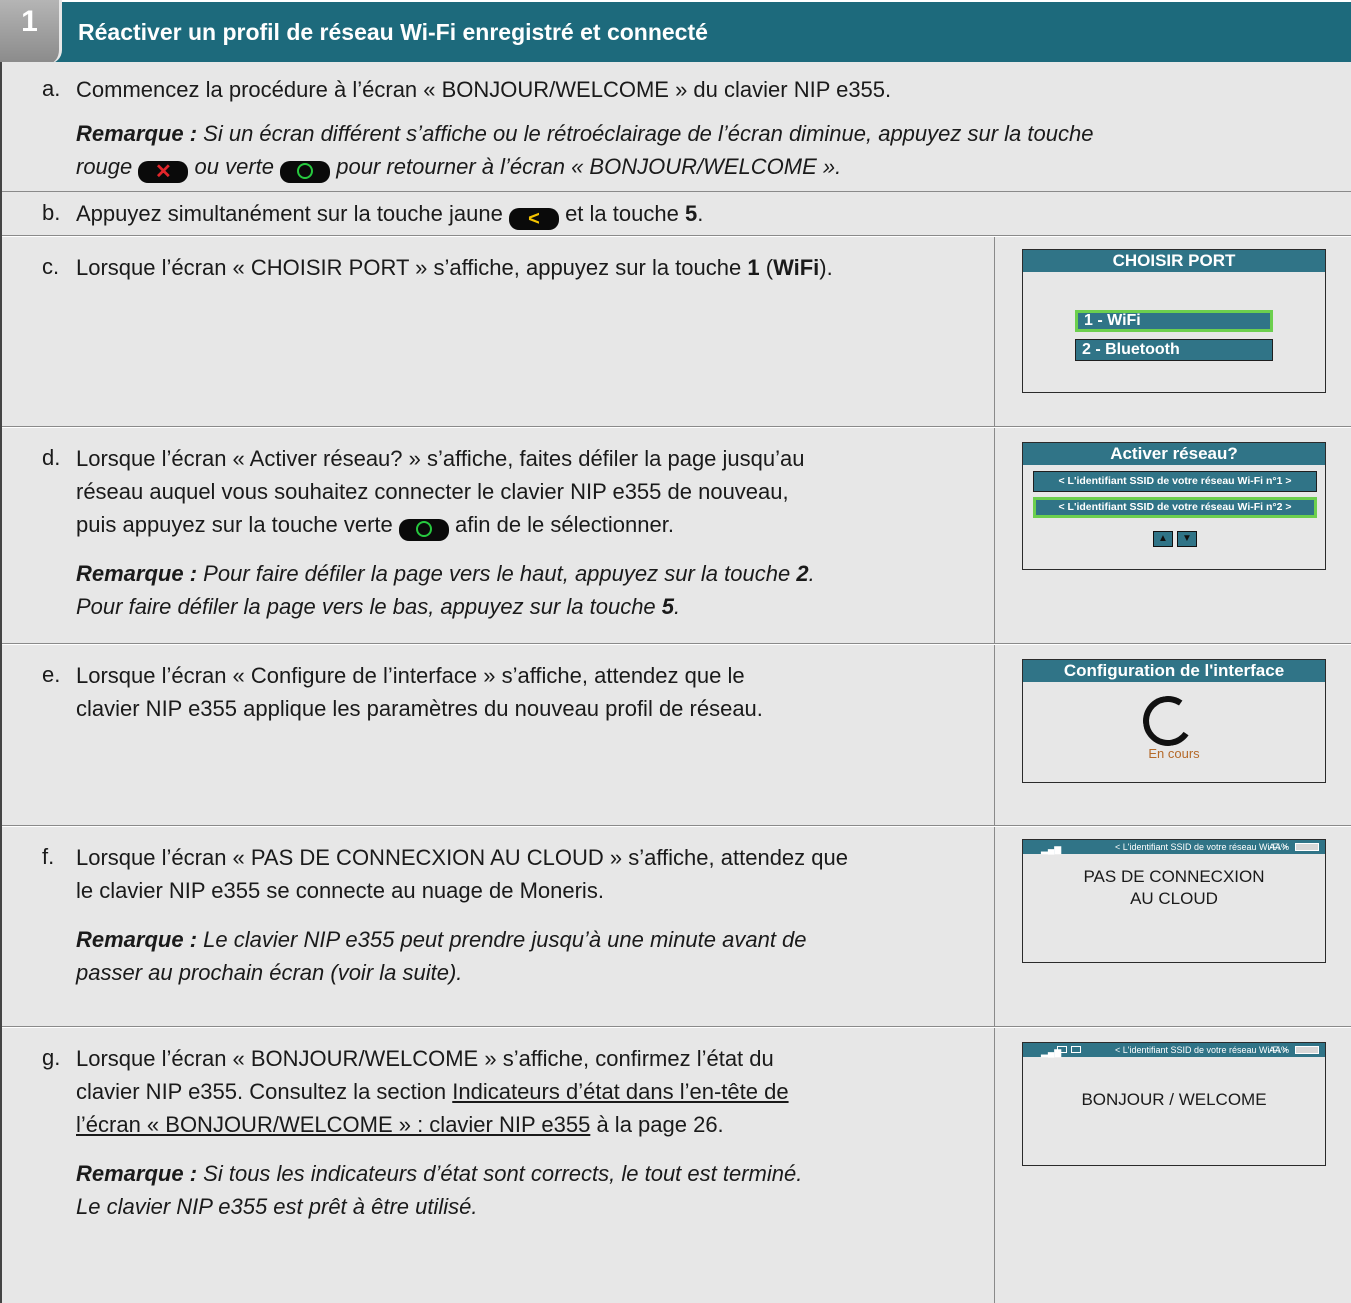 The height and width of the screenshot is (1303, 1351). Describe the element at coordinates (620, 1091) in the screenshot. I see `section-link: Indicateurs d’état dans l’en-tête de` at that location.